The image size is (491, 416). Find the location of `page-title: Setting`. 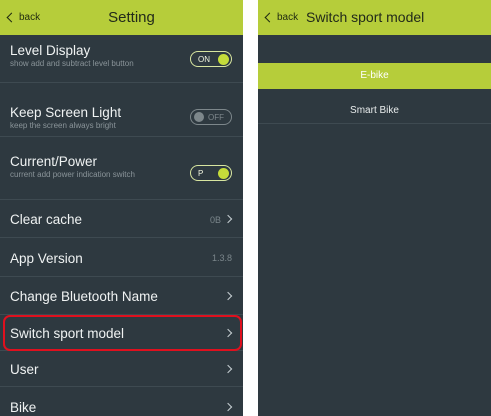

page-title: Setting is located at coordinates (131, 17).